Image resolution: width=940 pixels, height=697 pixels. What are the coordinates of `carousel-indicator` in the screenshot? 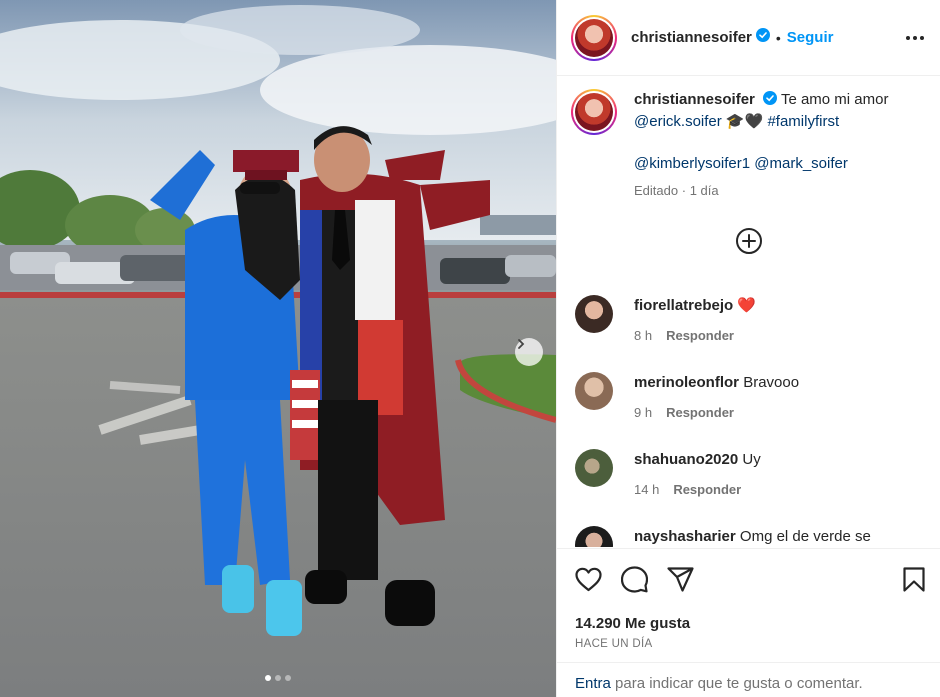 It's located at (278, 678).